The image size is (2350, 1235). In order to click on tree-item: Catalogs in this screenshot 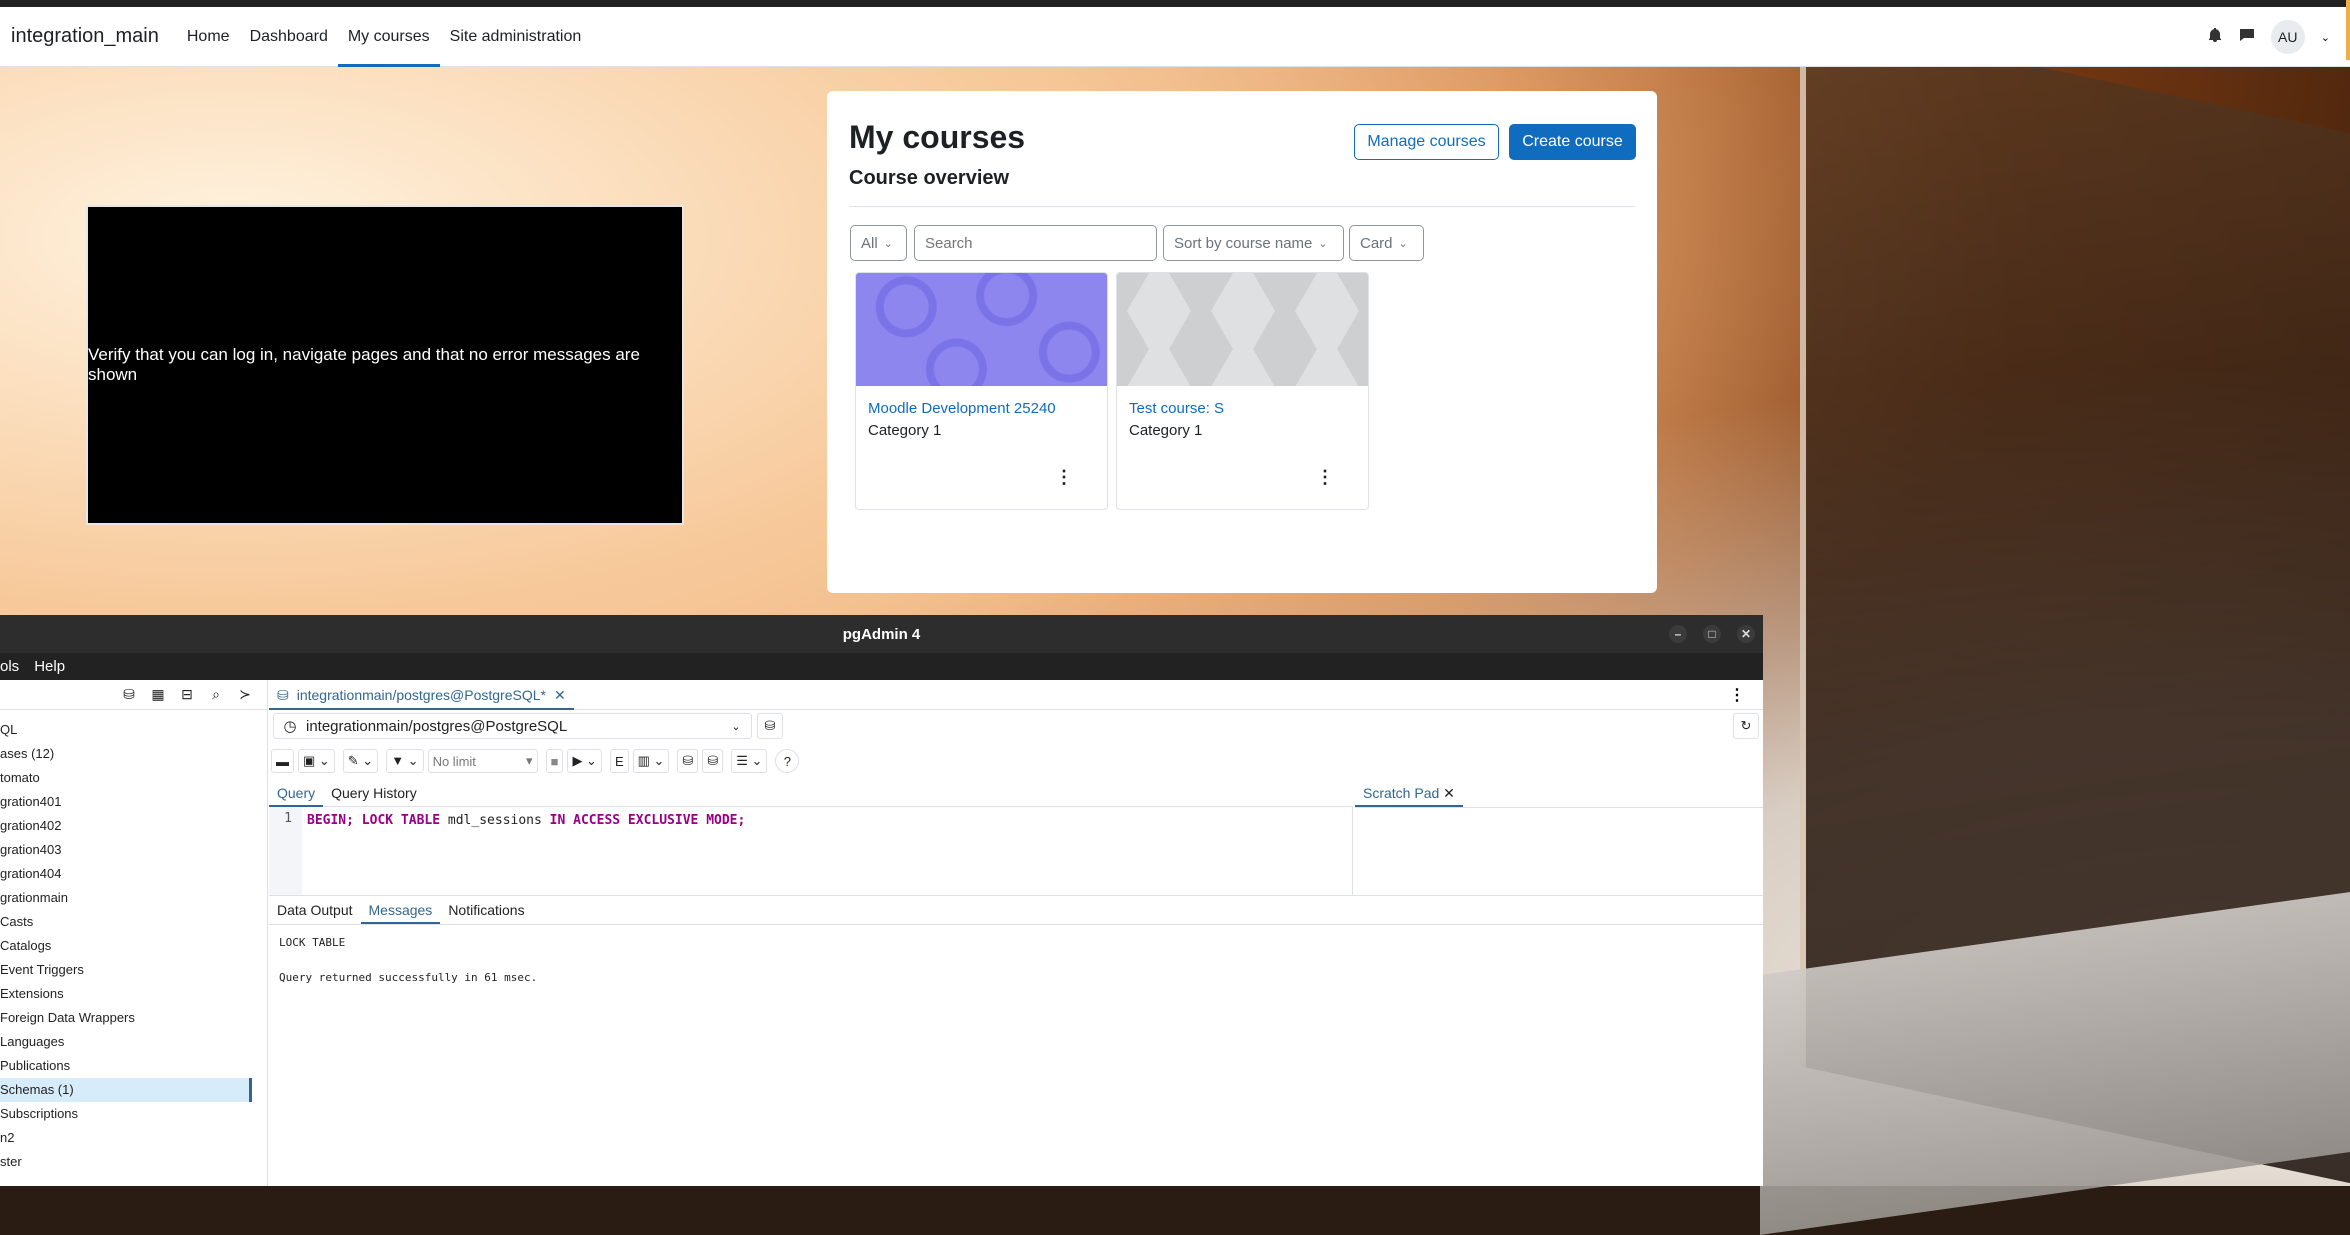, I will do `click(134, 946)`.